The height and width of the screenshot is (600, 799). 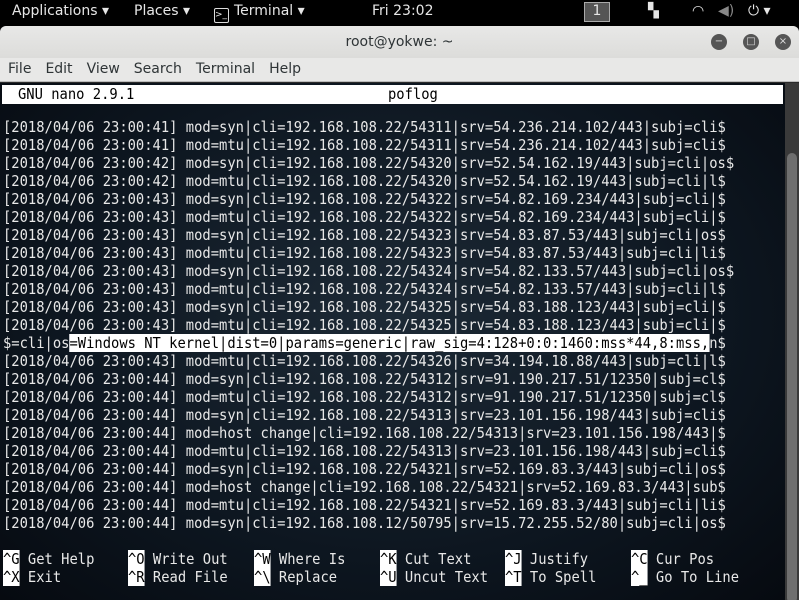 What do you see at coordinates (269, 11) in the screenshot?
I see `terminal-app-label: Terminal ▾` at bounding box center [269, 11].